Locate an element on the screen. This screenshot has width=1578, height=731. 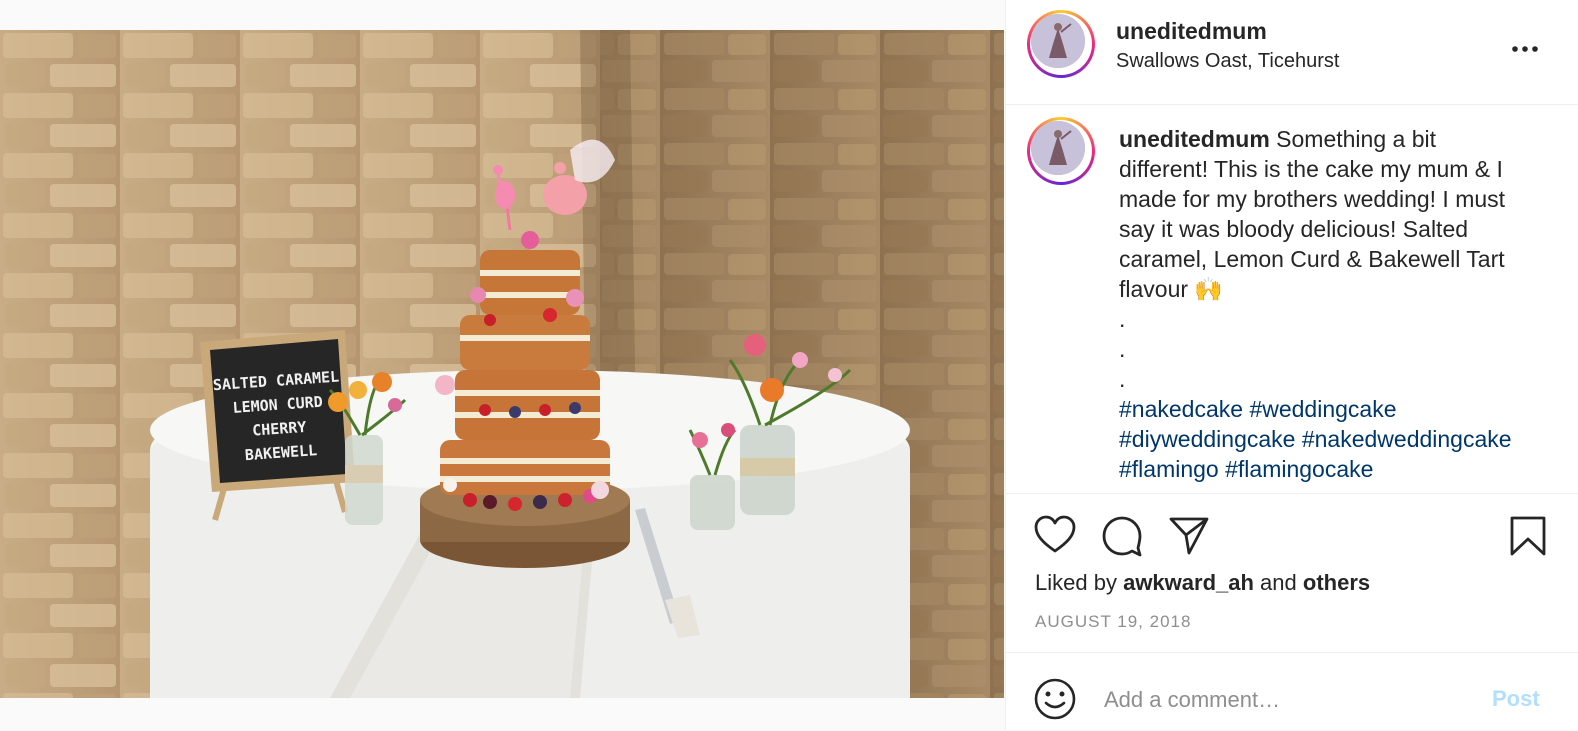
actions-divider is located at coordinates (1292, 493).